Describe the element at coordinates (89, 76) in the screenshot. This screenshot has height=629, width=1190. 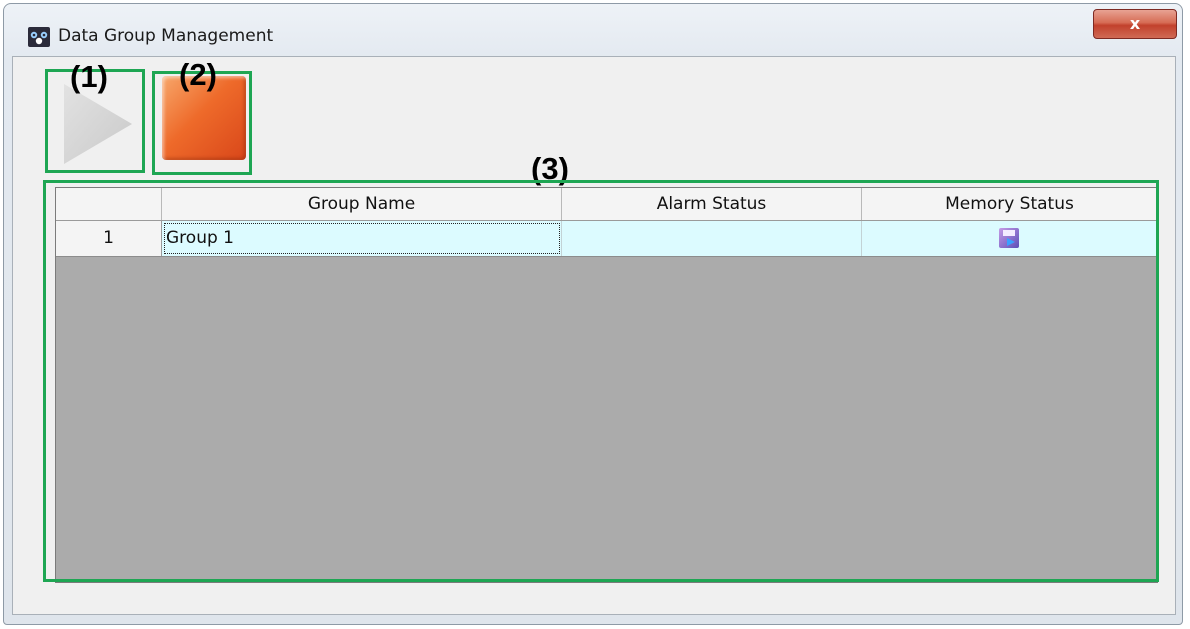
I see `callout-1: (1)` at that location.